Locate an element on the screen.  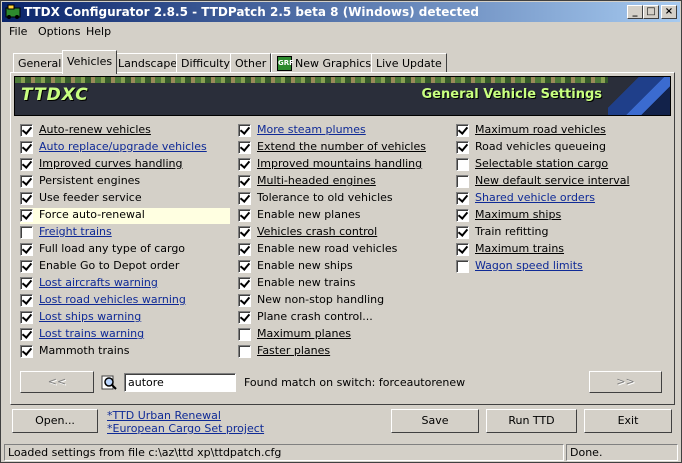
tab-live-update: Live Update is located at coordinates (409, 63).